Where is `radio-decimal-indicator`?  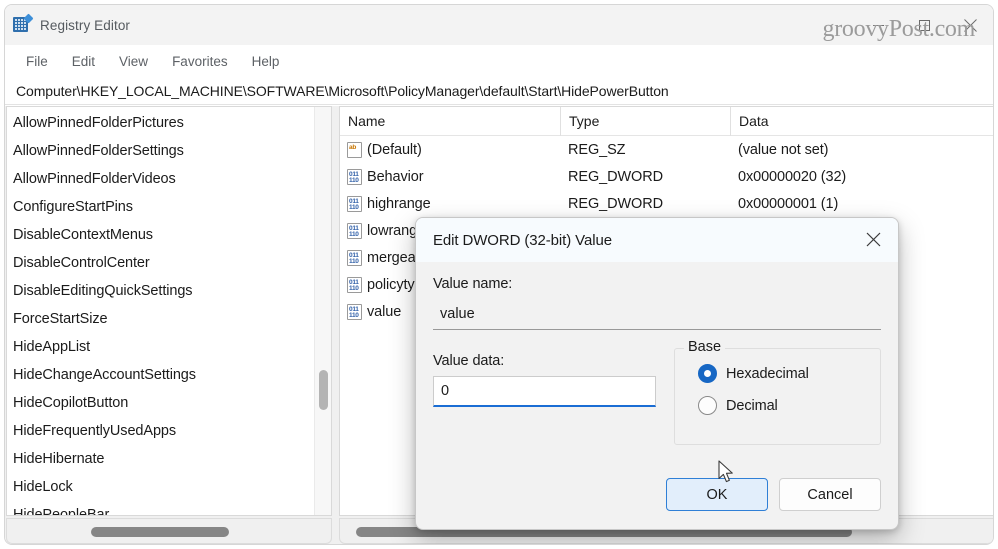 radio-decimal-indicator is located at coordinates (707, 405).